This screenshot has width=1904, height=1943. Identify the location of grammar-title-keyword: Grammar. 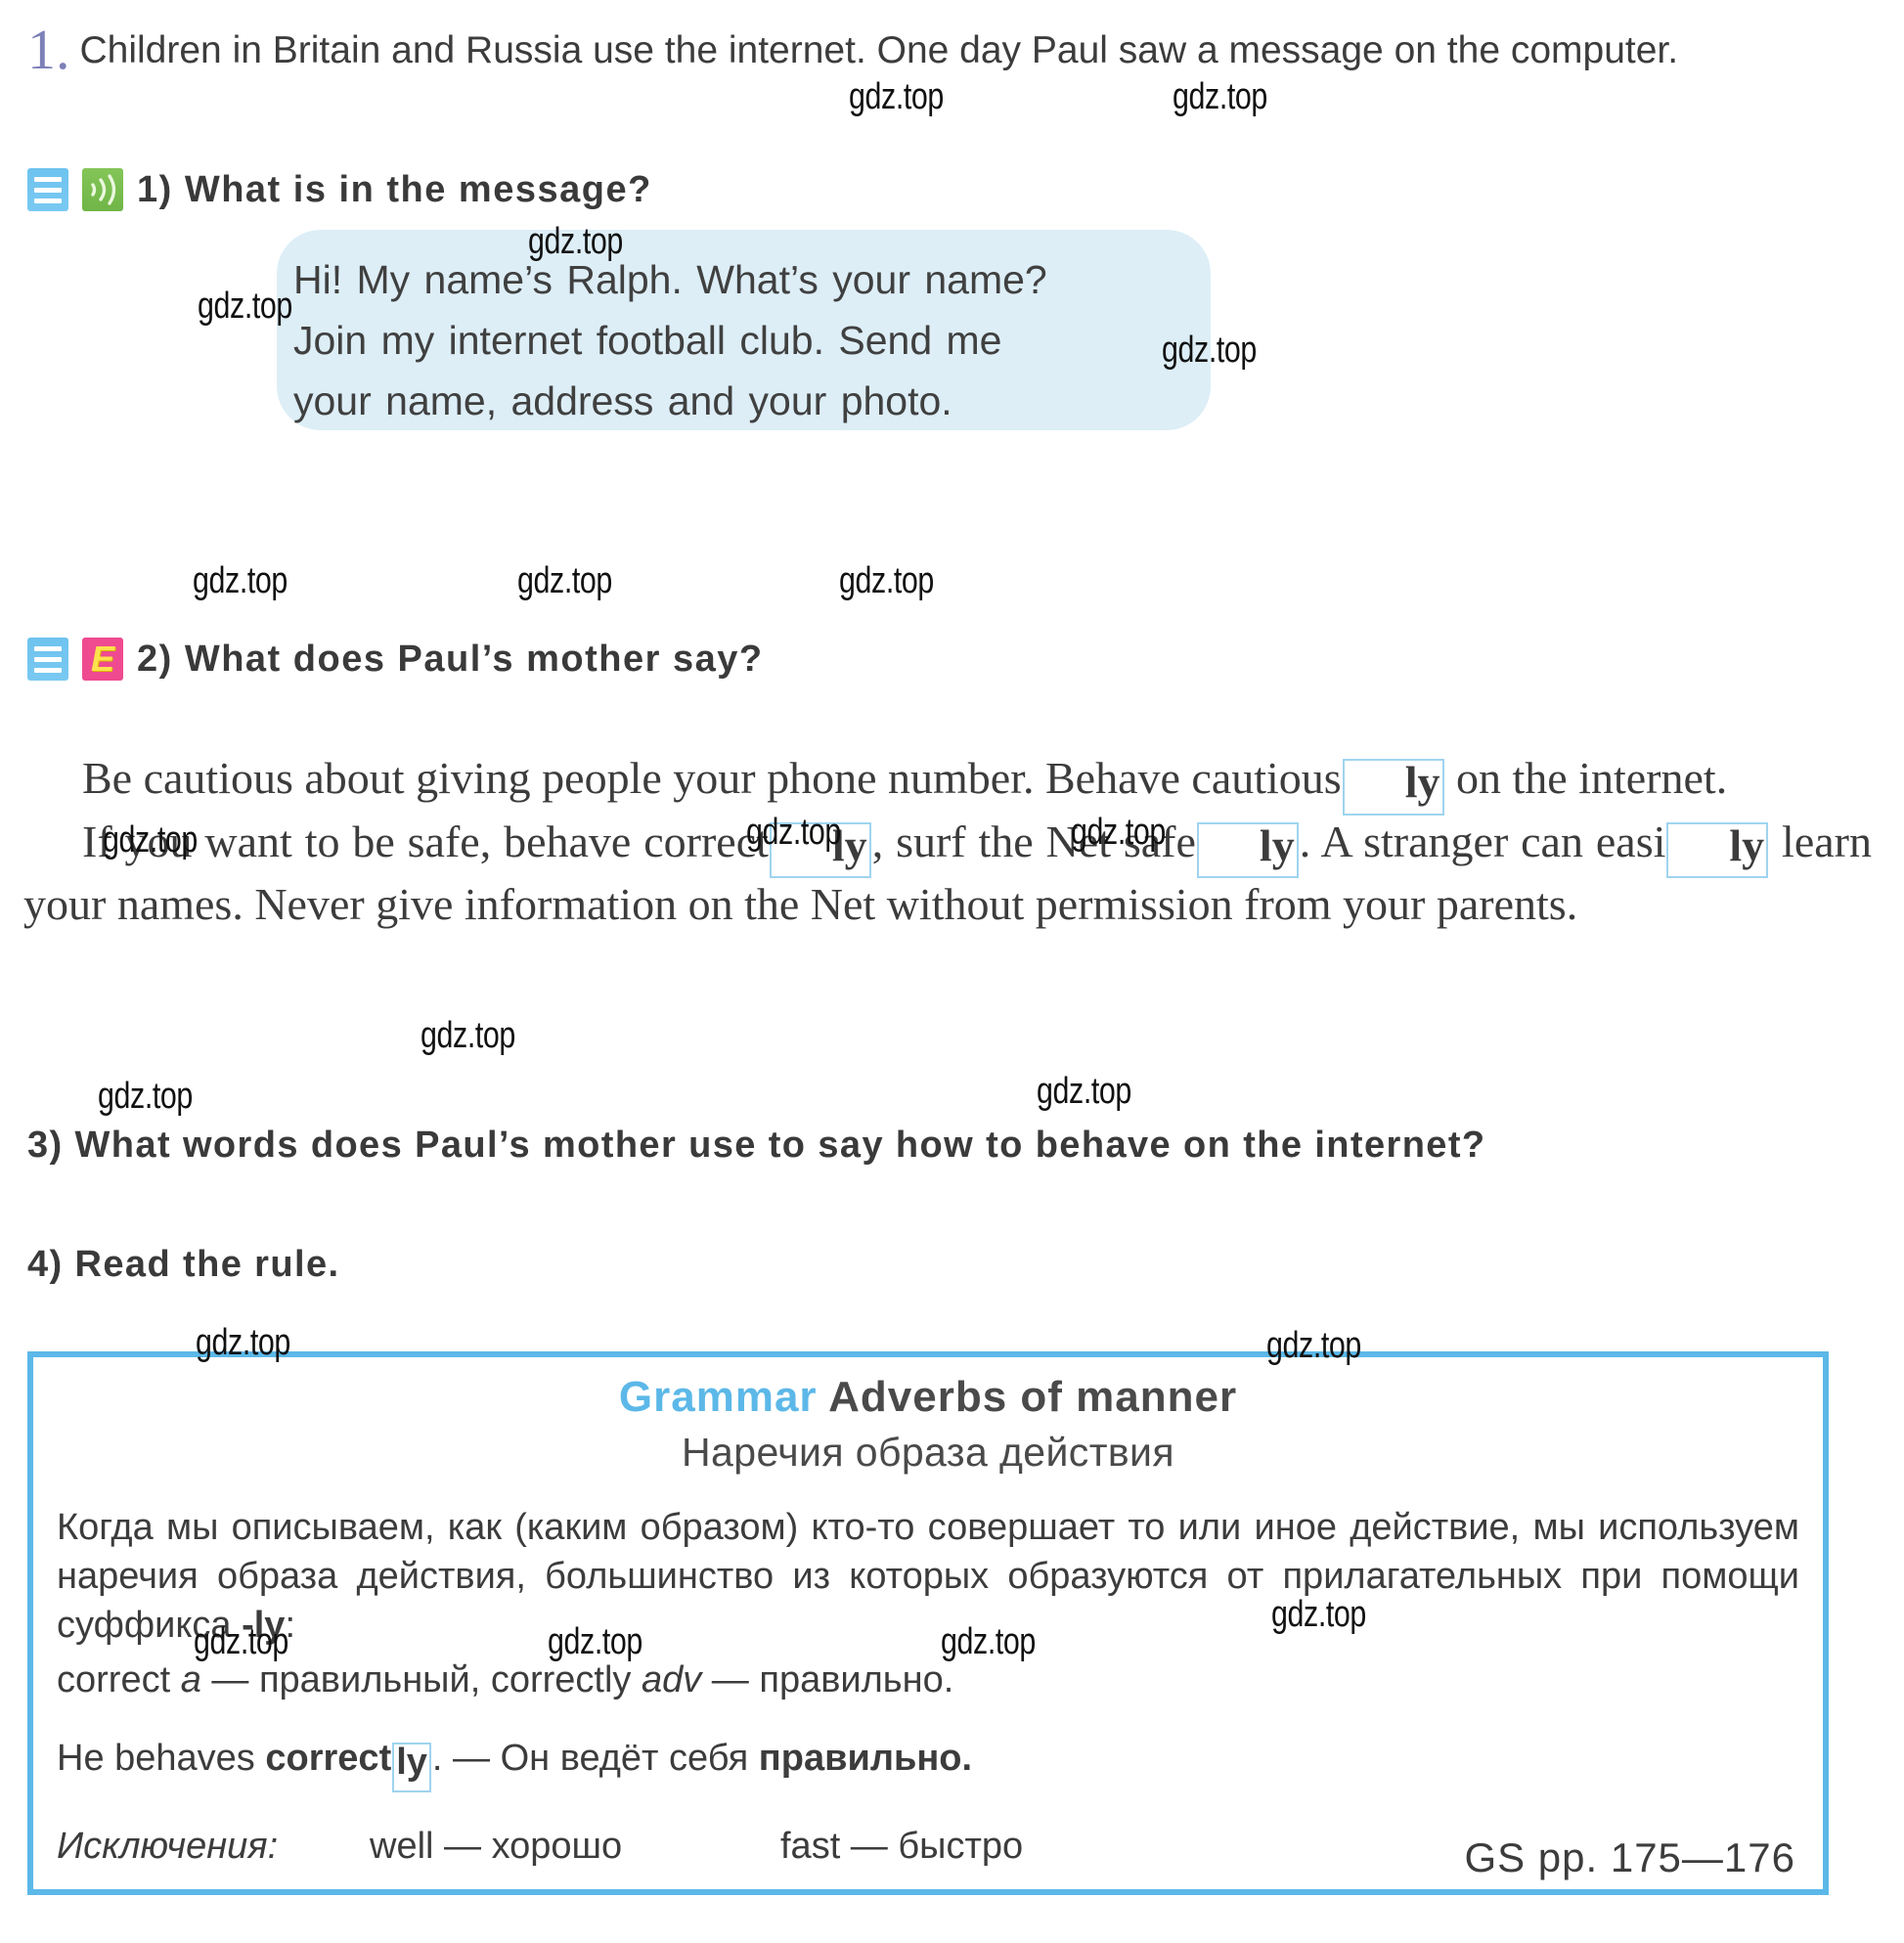
(718, 1397).